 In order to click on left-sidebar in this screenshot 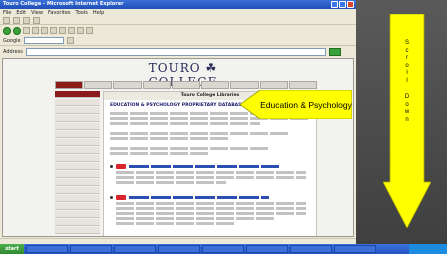, I will do `click(77, 163)`.